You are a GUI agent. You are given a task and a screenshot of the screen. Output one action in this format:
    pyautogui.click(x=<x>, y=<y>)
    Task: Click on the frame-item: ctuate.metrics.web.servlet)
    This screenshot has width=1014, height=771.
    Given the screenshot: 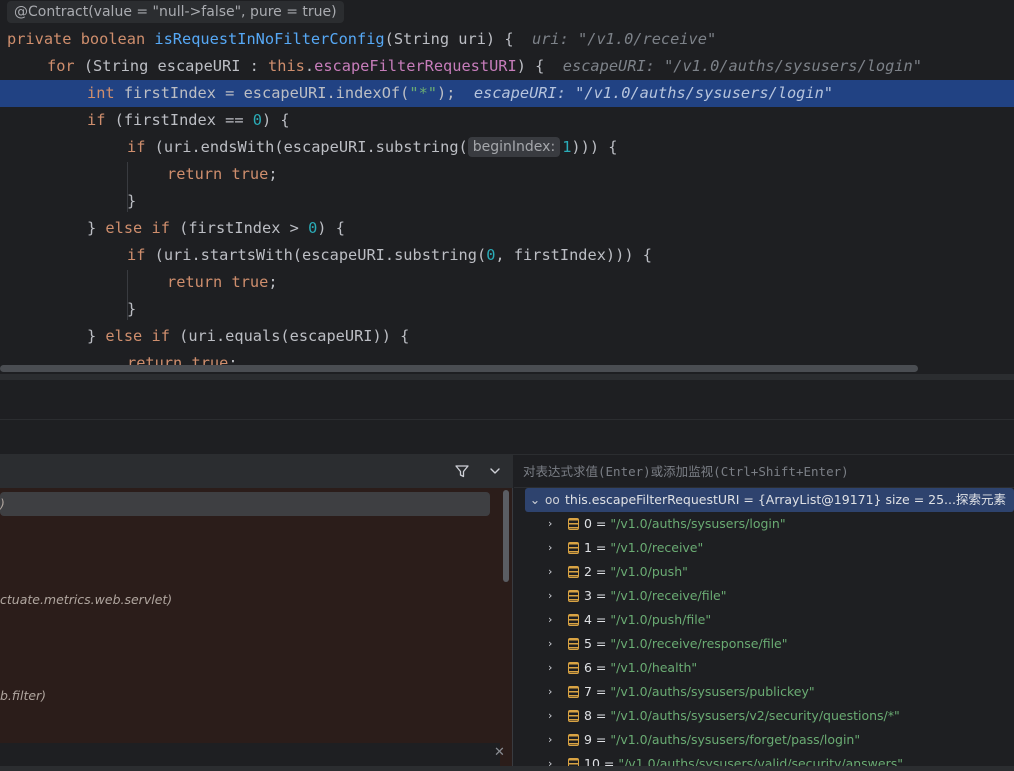 What is the action you would take?
    pyautogui.click(x=86, y=600)
    